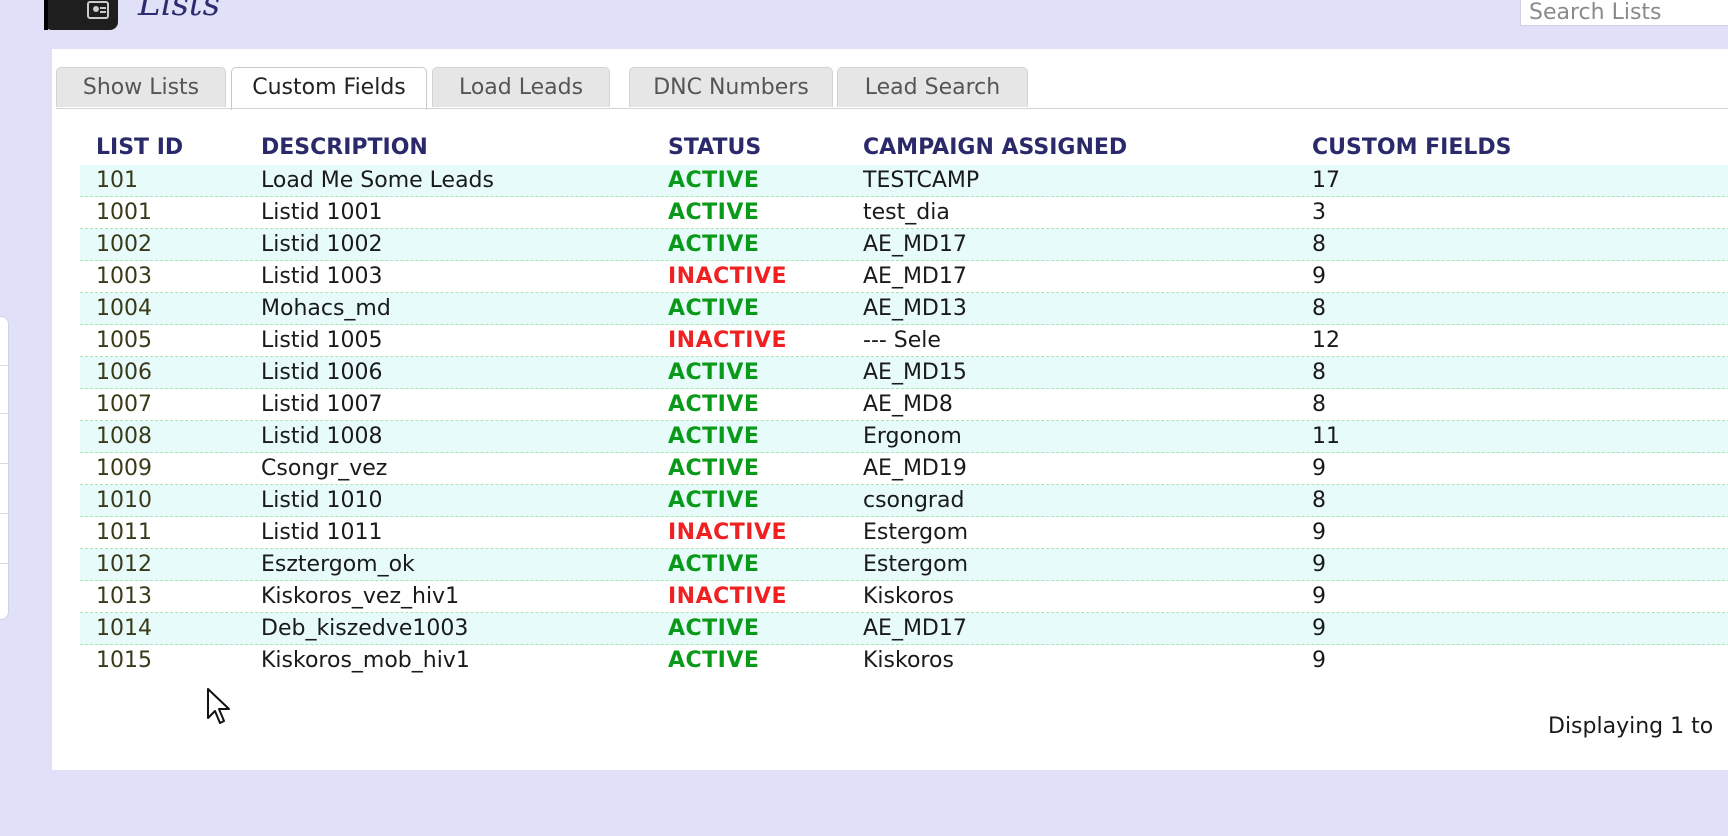 This screenshot has height=836, width=1728. What do you see at coordinates (921, 180) in the screenshot?
I see `campaign-assigned: TESTCAMP` at bounding box center [921, 180].